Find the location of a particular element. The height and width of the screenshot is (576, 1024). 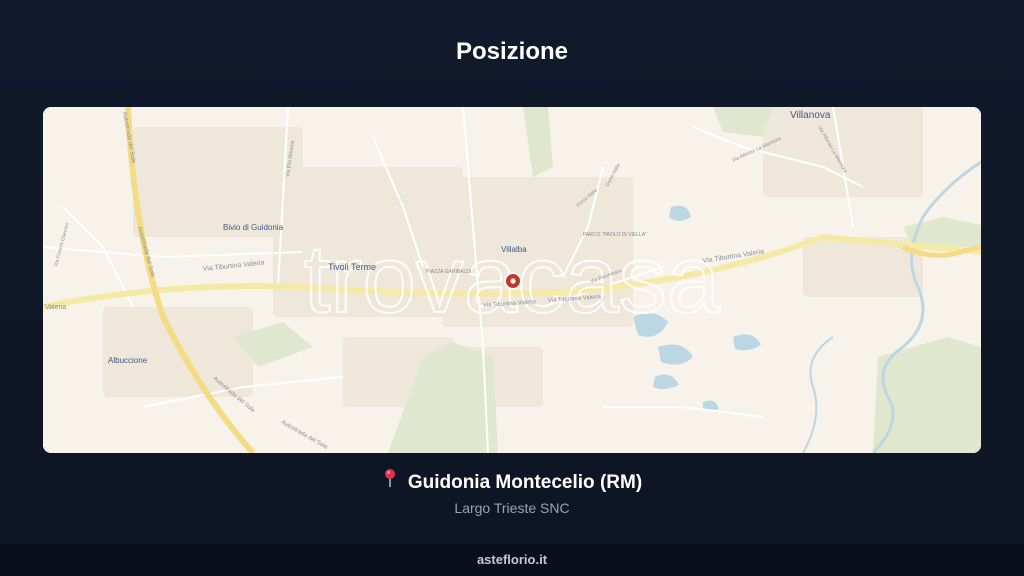

location-address: Largo Trieste SNC is located at coordinates (512, 508).